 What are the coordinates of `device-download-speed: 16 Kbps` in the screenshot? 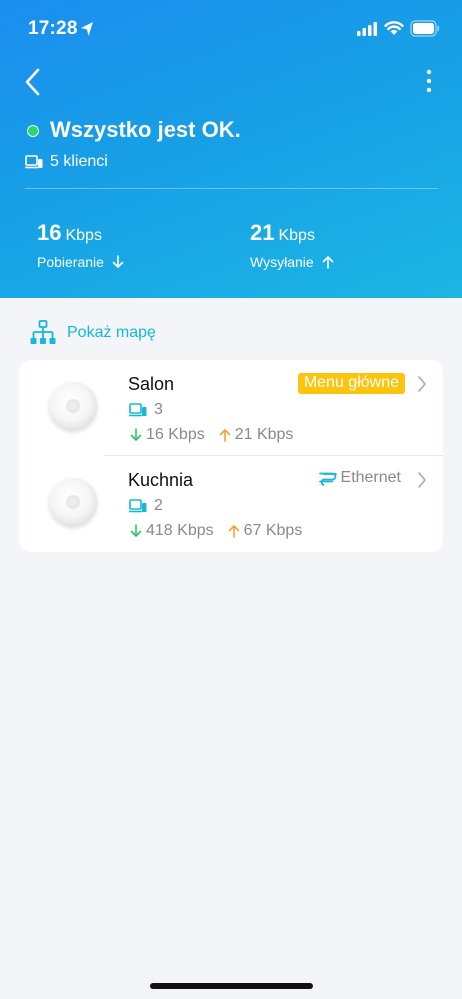 It's located at (175, 434).